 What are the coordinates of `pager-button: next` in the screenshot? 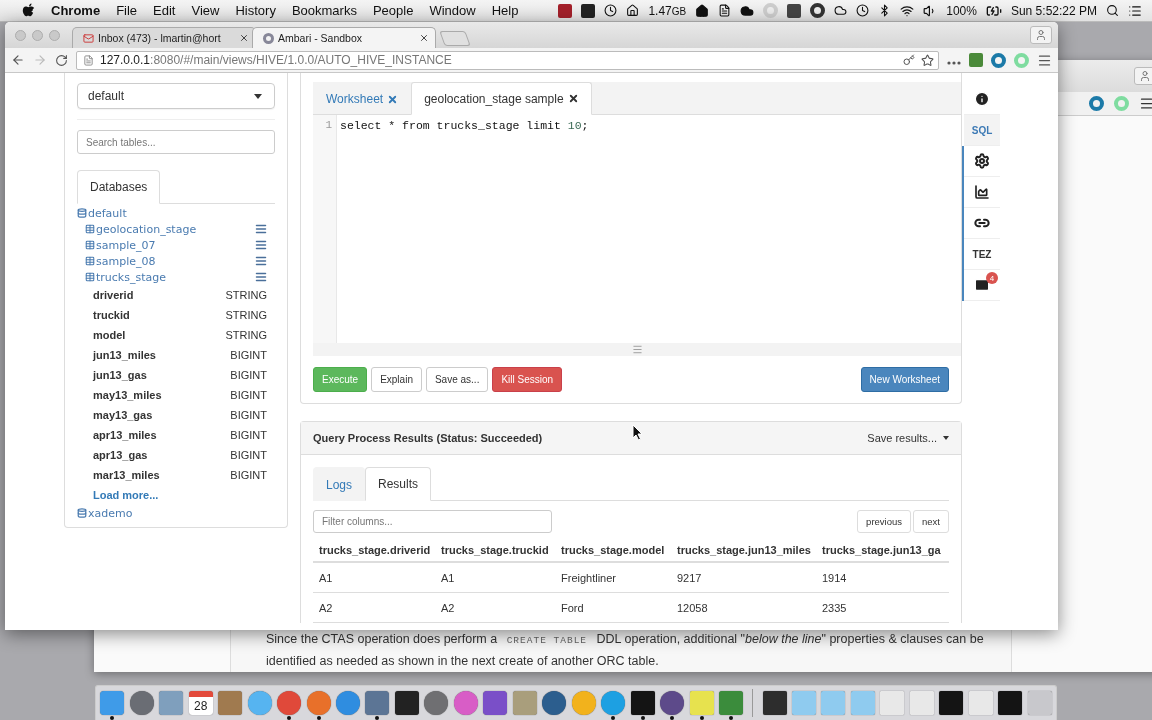 It's located at (931, 521).